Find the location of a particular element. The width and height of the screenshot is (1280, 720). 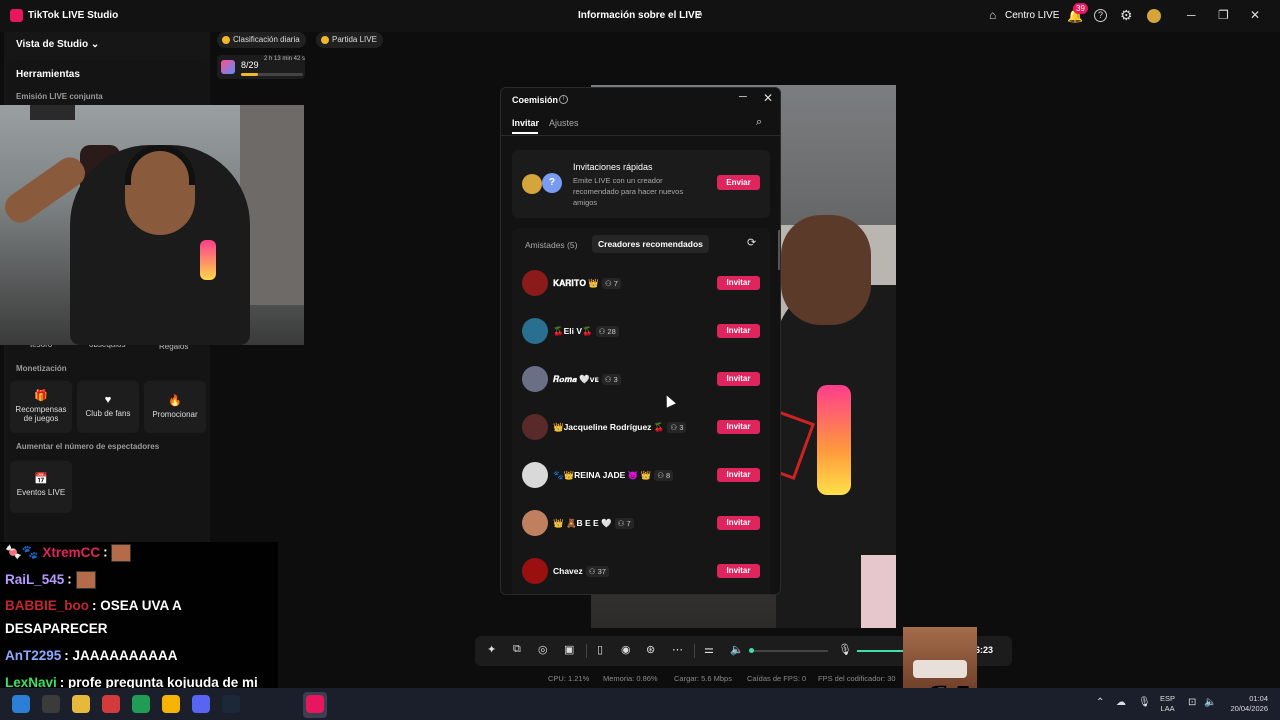

centro-live-button: Centro LIVE is located at coordinates (1032, 15).